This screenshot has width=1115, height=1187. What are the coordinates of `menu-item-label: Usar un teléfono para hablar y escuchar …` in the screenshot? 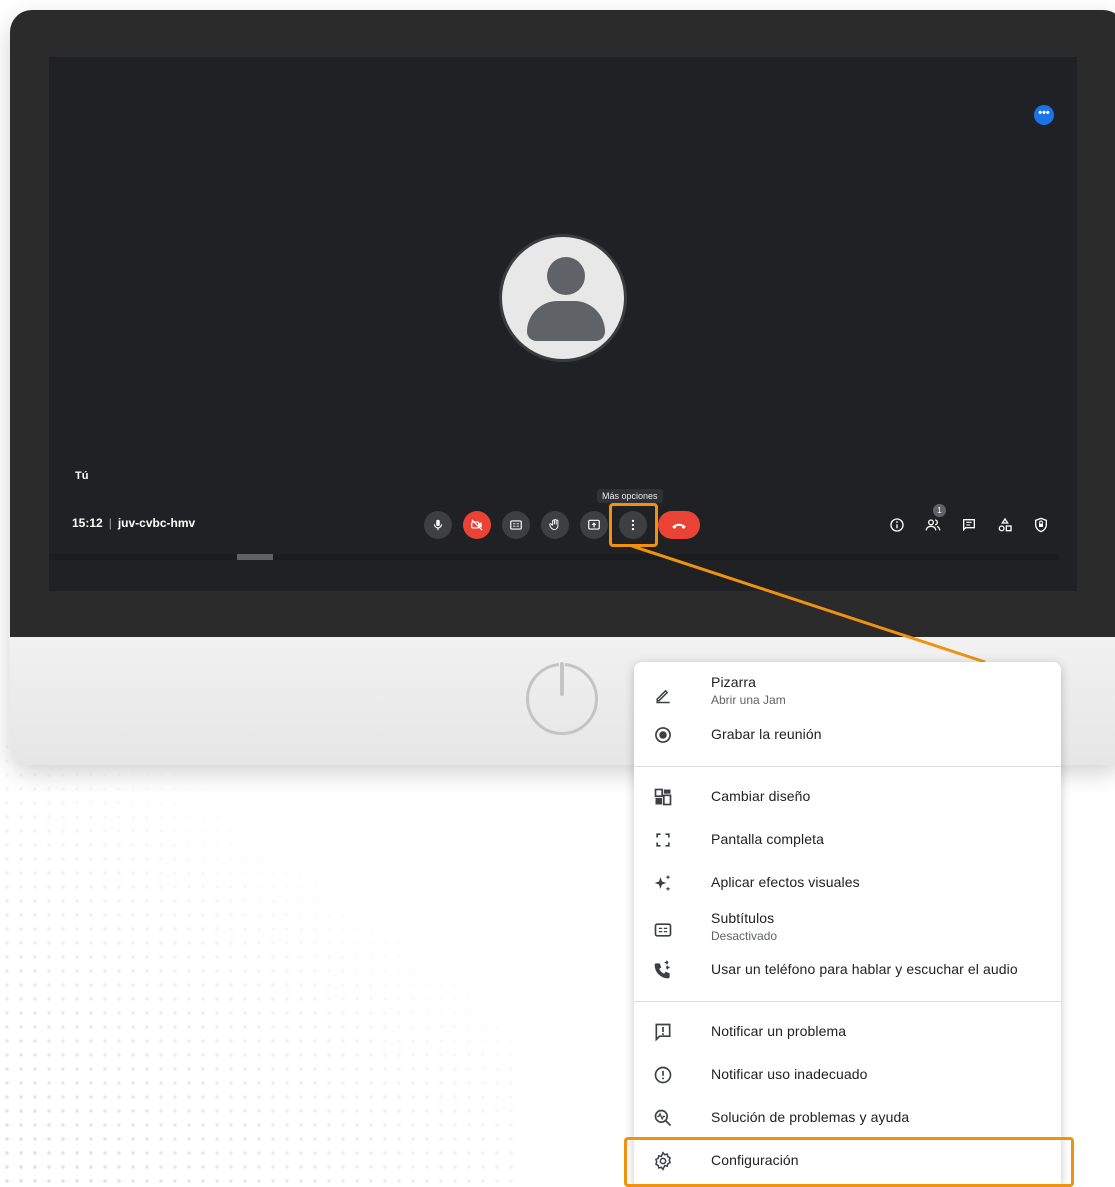 It's located at (864, 969).